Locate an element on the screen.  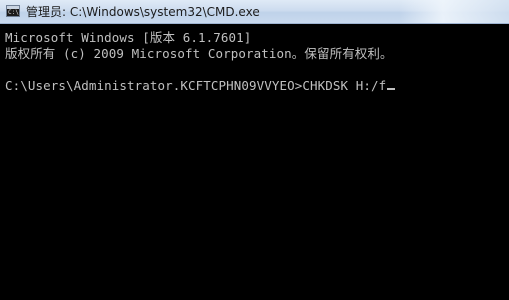
cmd-console-icon: C:\ is located at coordinates (13, 11).